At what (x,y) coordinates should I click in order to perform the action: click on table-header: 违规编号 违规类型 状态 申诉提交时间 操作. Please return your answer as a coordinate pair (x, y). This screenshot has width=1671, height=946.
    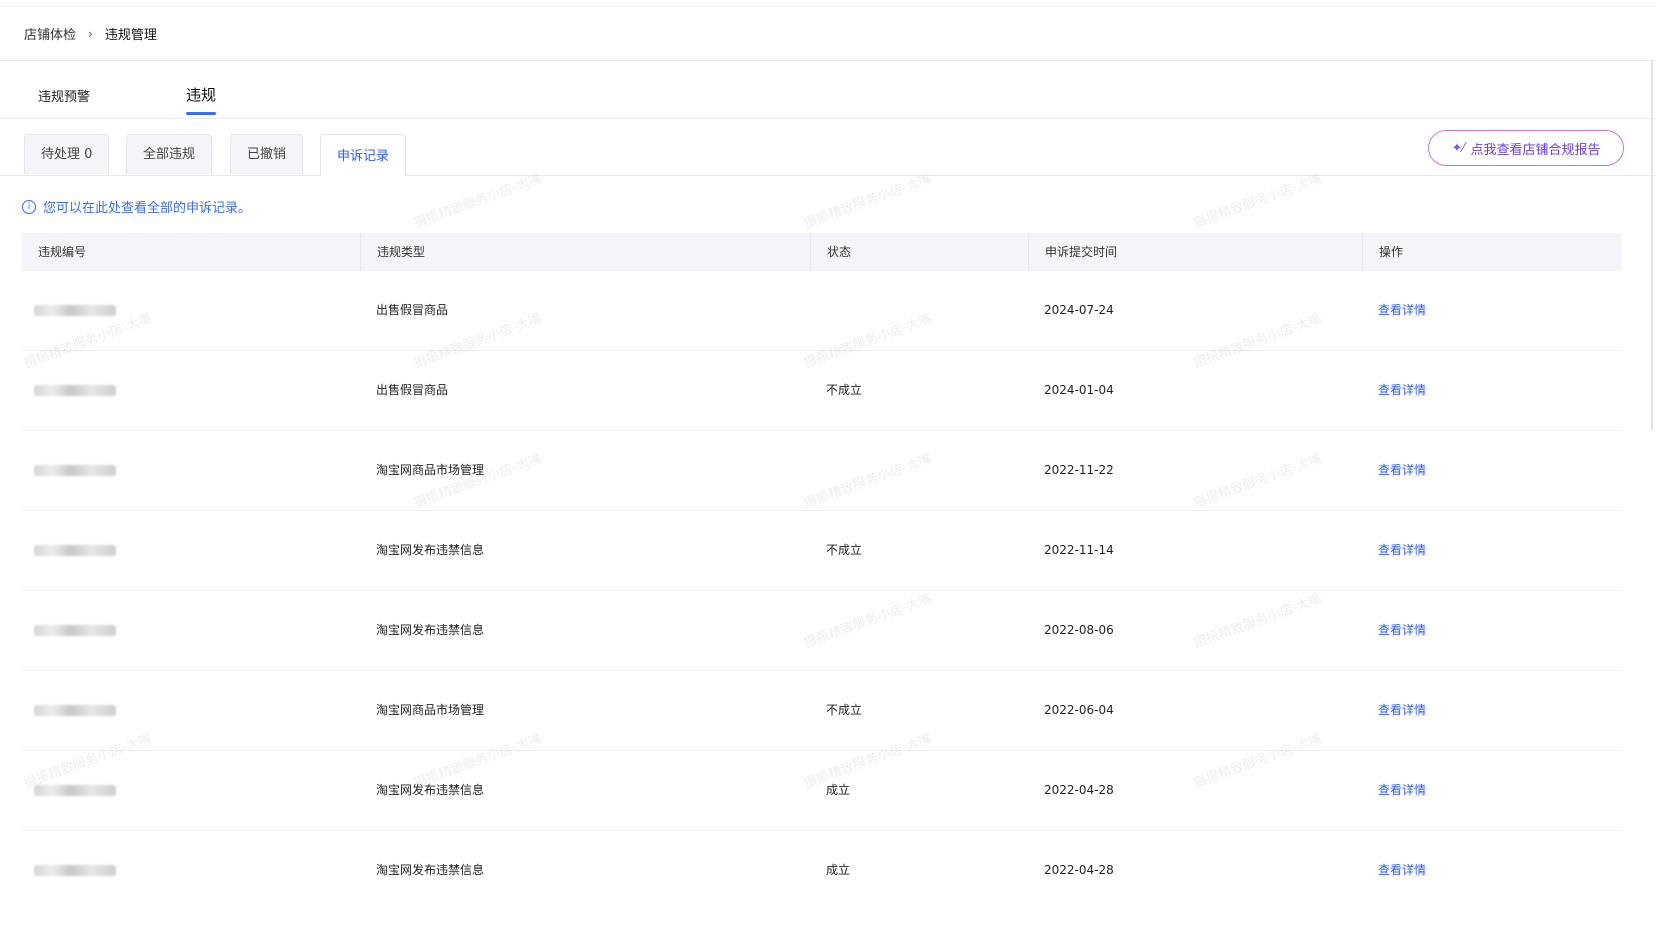
    Looking at the image, I should click on (822, 252).